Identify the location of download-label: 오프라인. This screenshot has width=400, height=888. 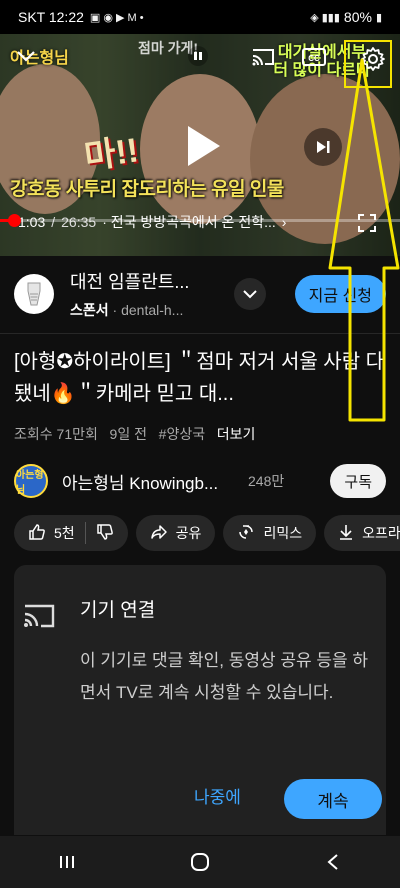
(381, 533).